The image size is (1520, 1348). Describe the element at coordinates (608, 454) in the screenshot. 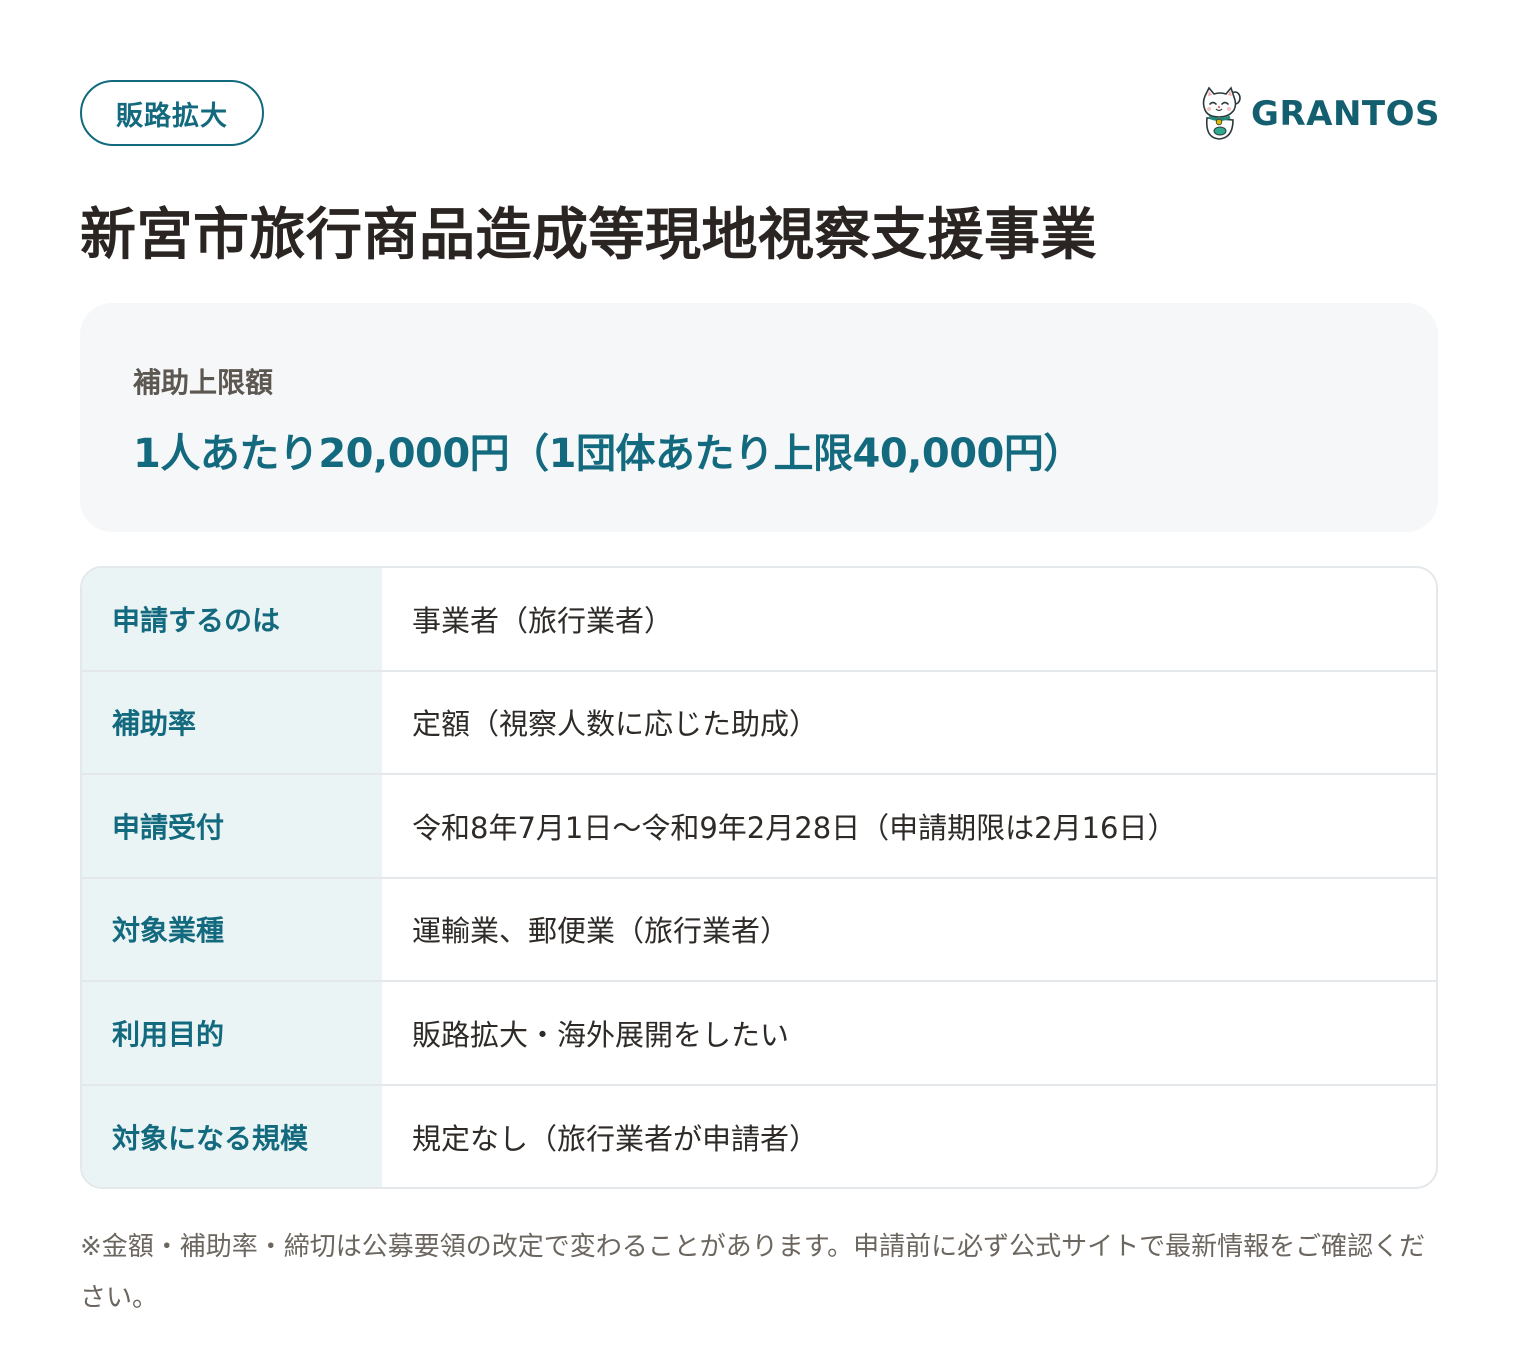

I see `amount-value: 1人あたり20,000円（1団体あたり上限40,000円）` at that location.